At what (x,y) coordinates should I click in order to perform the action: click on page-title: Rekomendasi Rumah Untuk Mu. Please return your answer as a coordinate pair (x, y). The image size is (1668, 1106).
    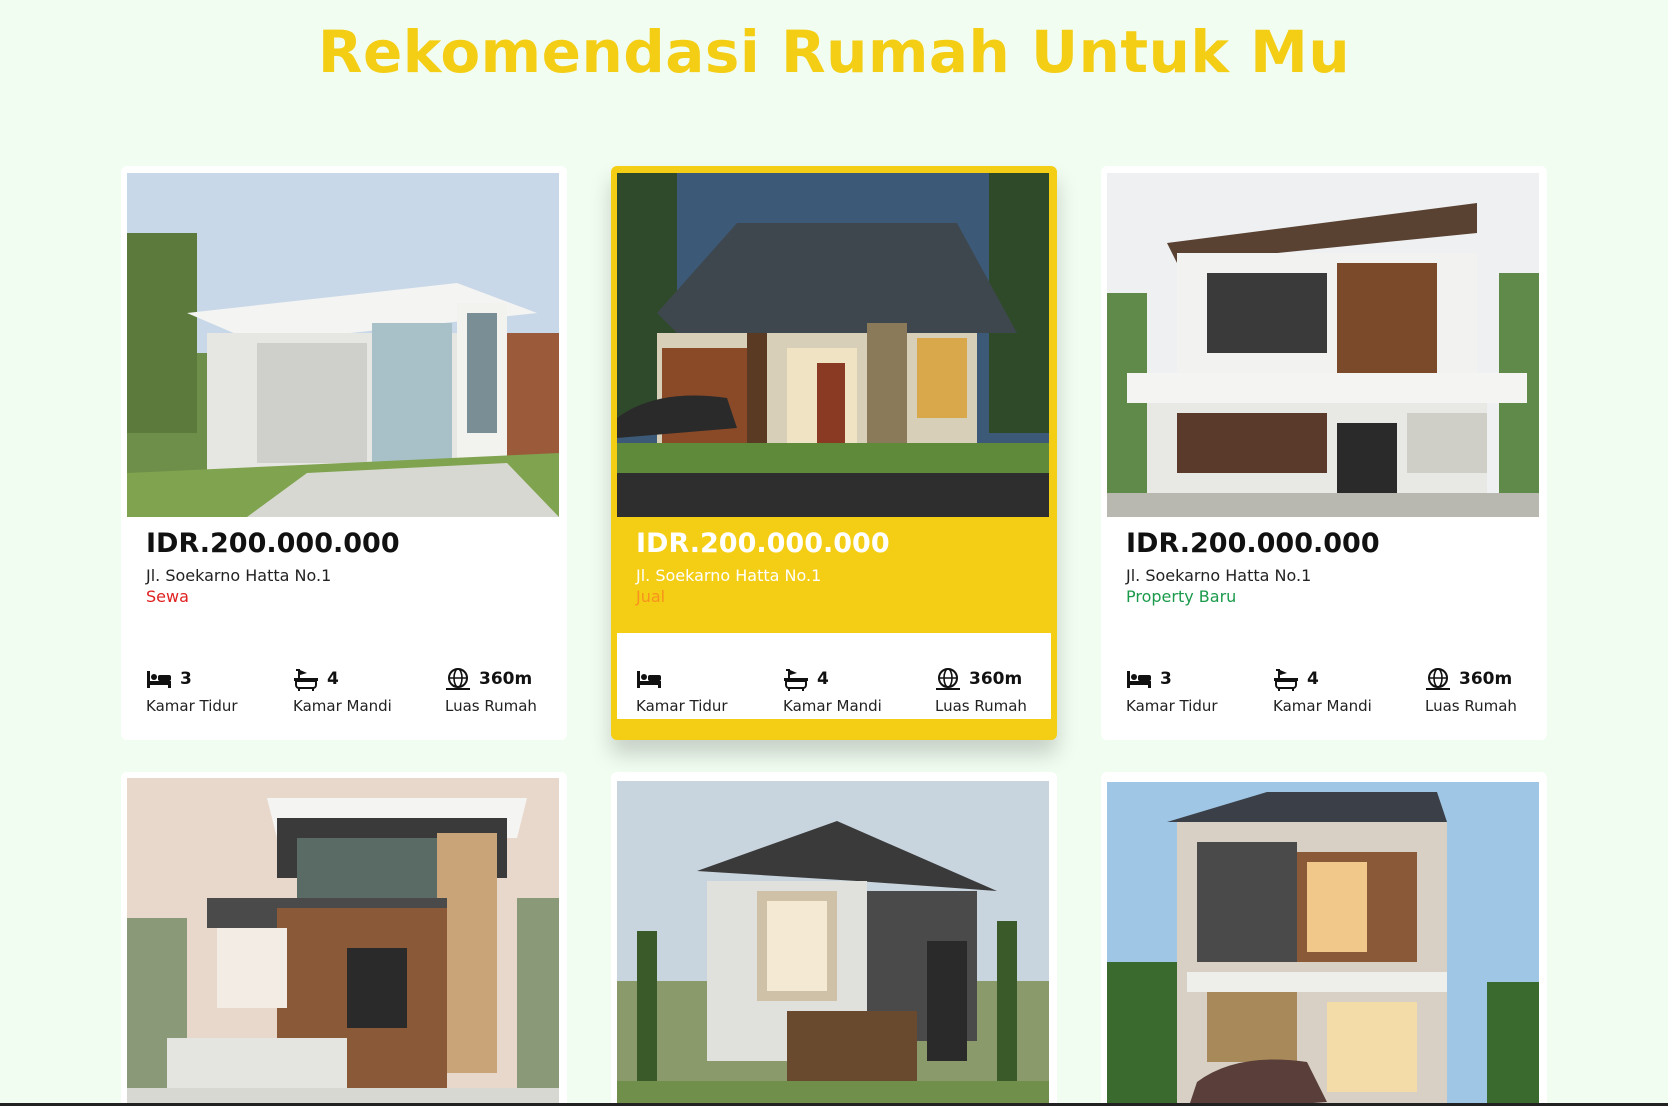
    Looking at the image, I should click on (834, 52).